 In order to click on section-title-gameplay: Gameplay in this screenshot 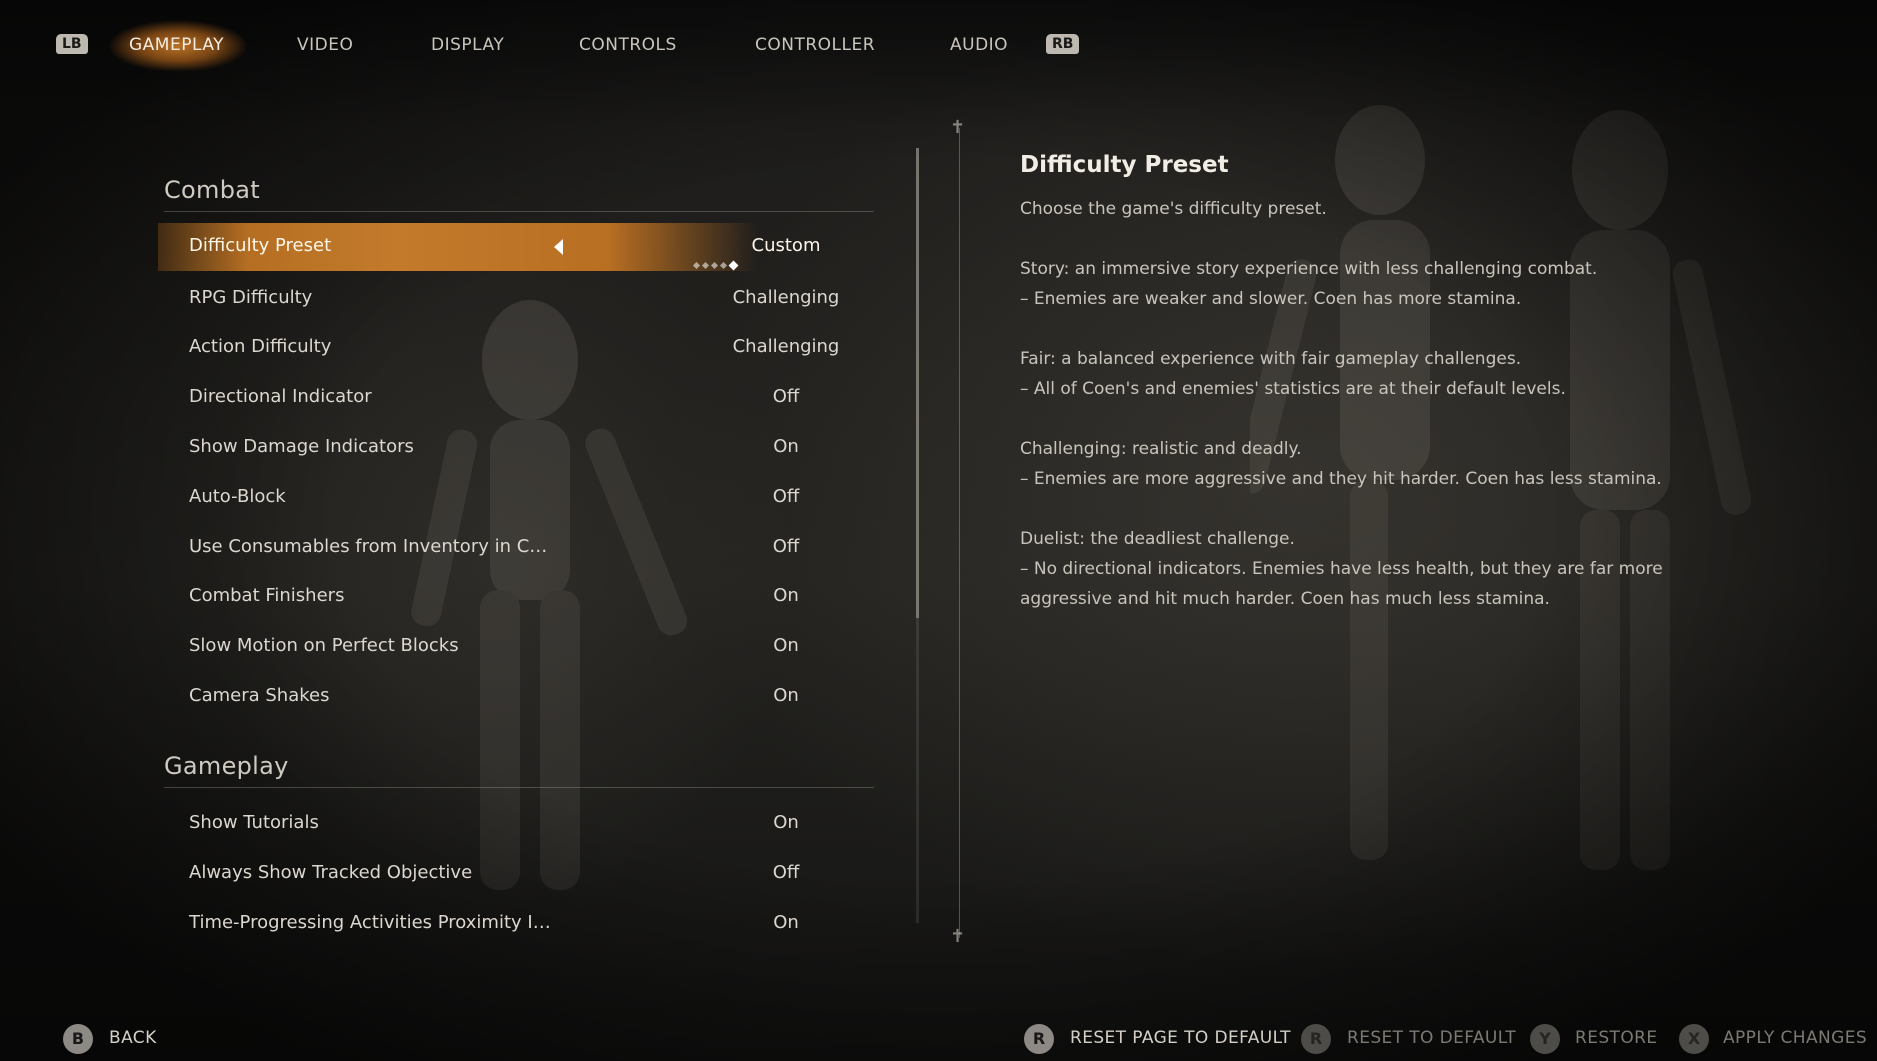, I will do `click(226, 766)`.